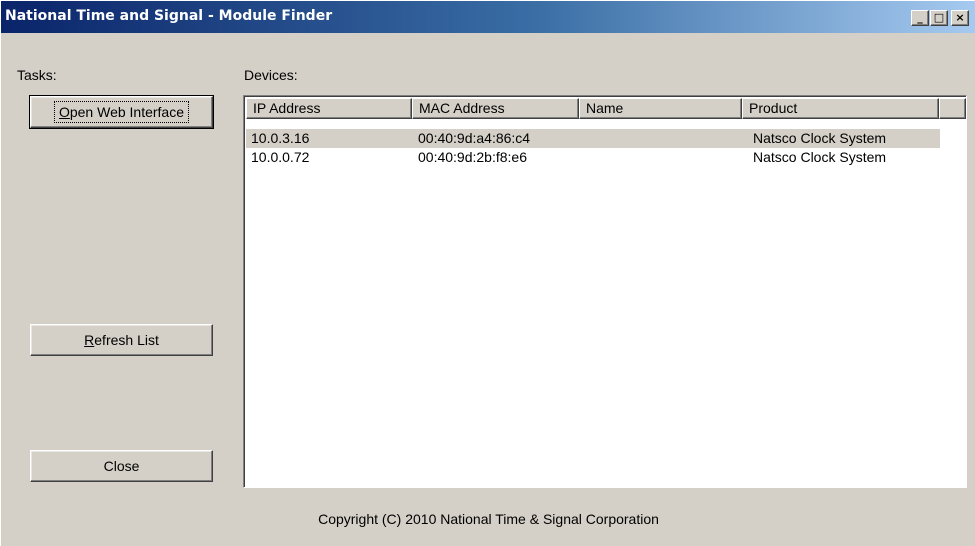 Image resolution: width=975 pixels, height=546 pixels. Describe the element at coordinates (169, 16) in the screenshot. I see `window-title: National Time and Signal - Module Finder` at that location.